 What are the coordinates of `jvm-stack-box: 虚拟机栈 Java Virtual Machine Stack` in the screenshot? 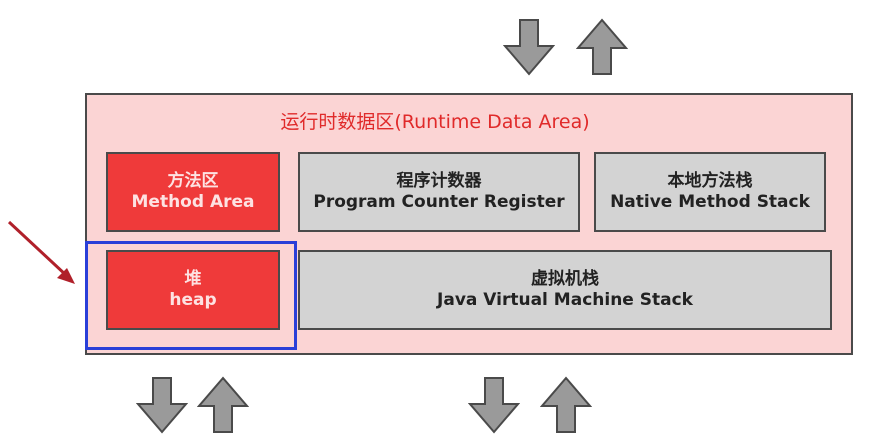 It's located at (565, 290).